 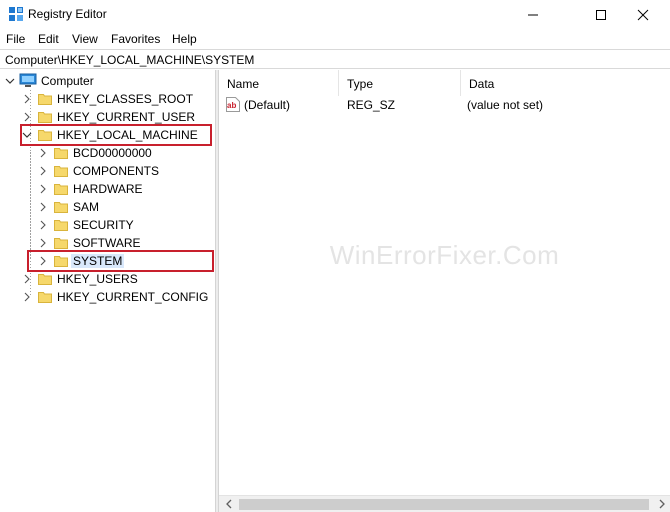 I want to click on tree-label-components: COMPONENTS, so click(x=116, y=171).